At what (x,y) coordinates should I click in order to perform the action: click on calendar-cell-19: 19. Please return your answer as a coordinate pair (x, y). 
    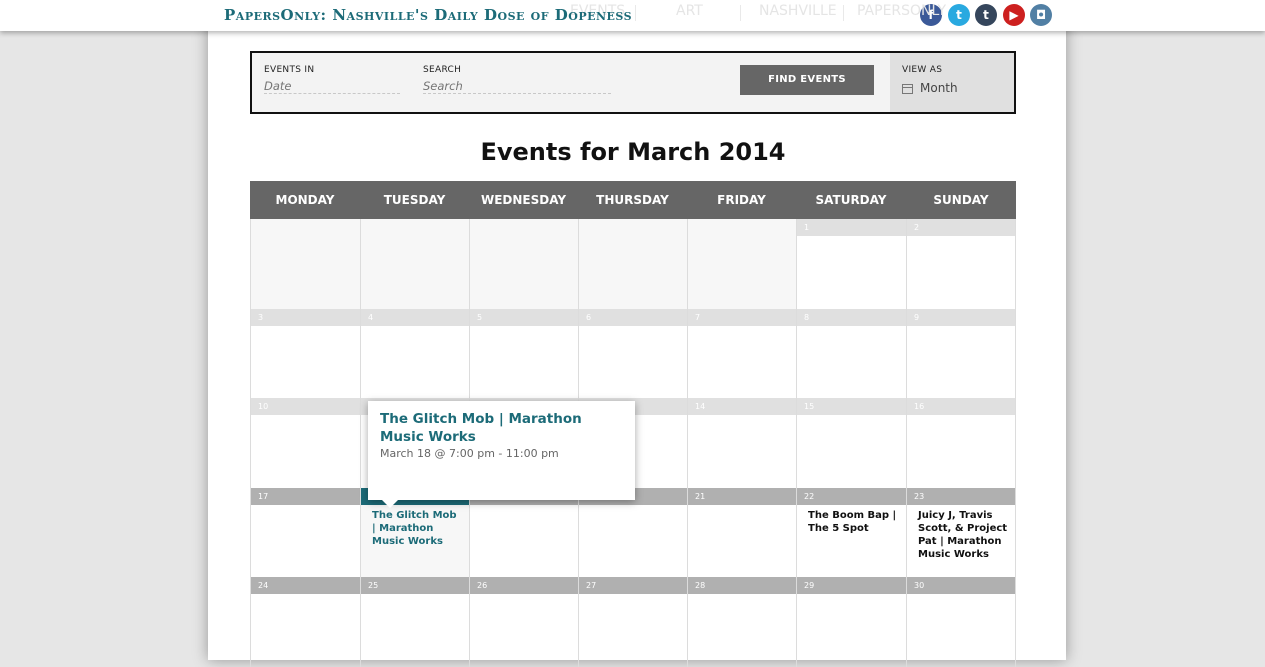
    Looking at the image, I should click on (523, 532).